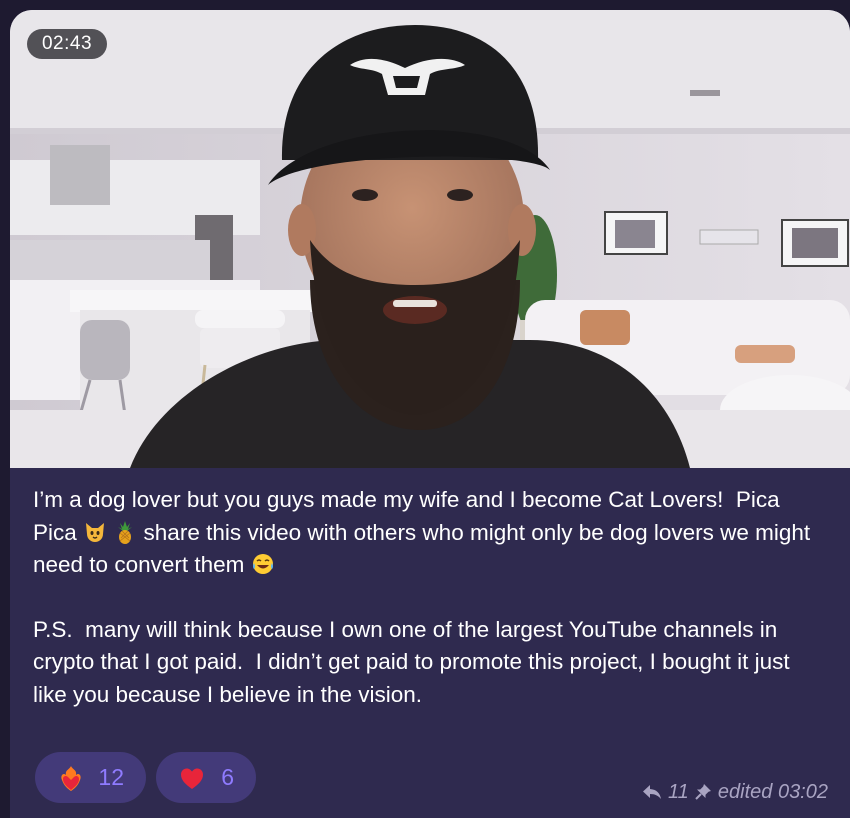 The height and width of the screenshot is (818, 850). What do you see at coordinates (111, 777) in the screenshot?
I see `reaction-count: 12` at bounding box center [111, 777].